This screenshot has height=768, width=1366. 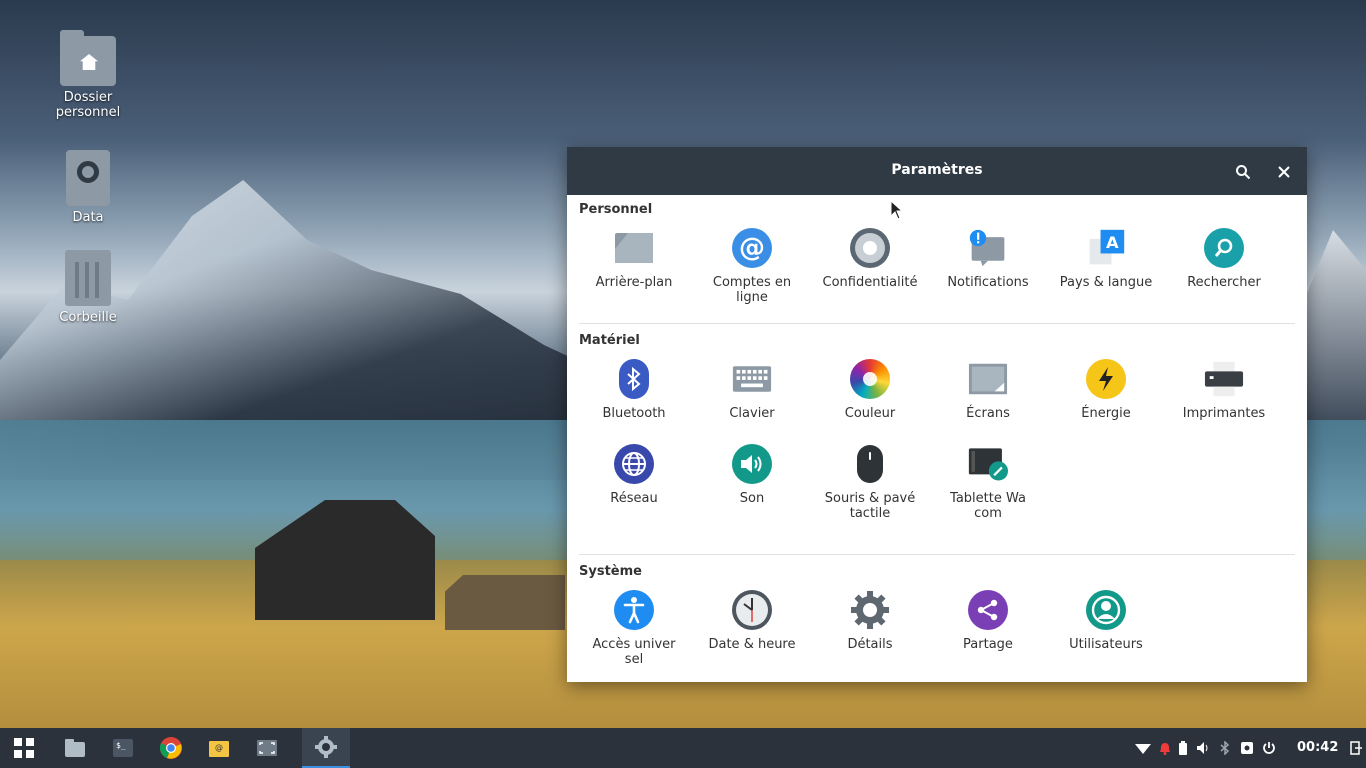 I want to click on file-manager-button, so click(x=75, y=748).